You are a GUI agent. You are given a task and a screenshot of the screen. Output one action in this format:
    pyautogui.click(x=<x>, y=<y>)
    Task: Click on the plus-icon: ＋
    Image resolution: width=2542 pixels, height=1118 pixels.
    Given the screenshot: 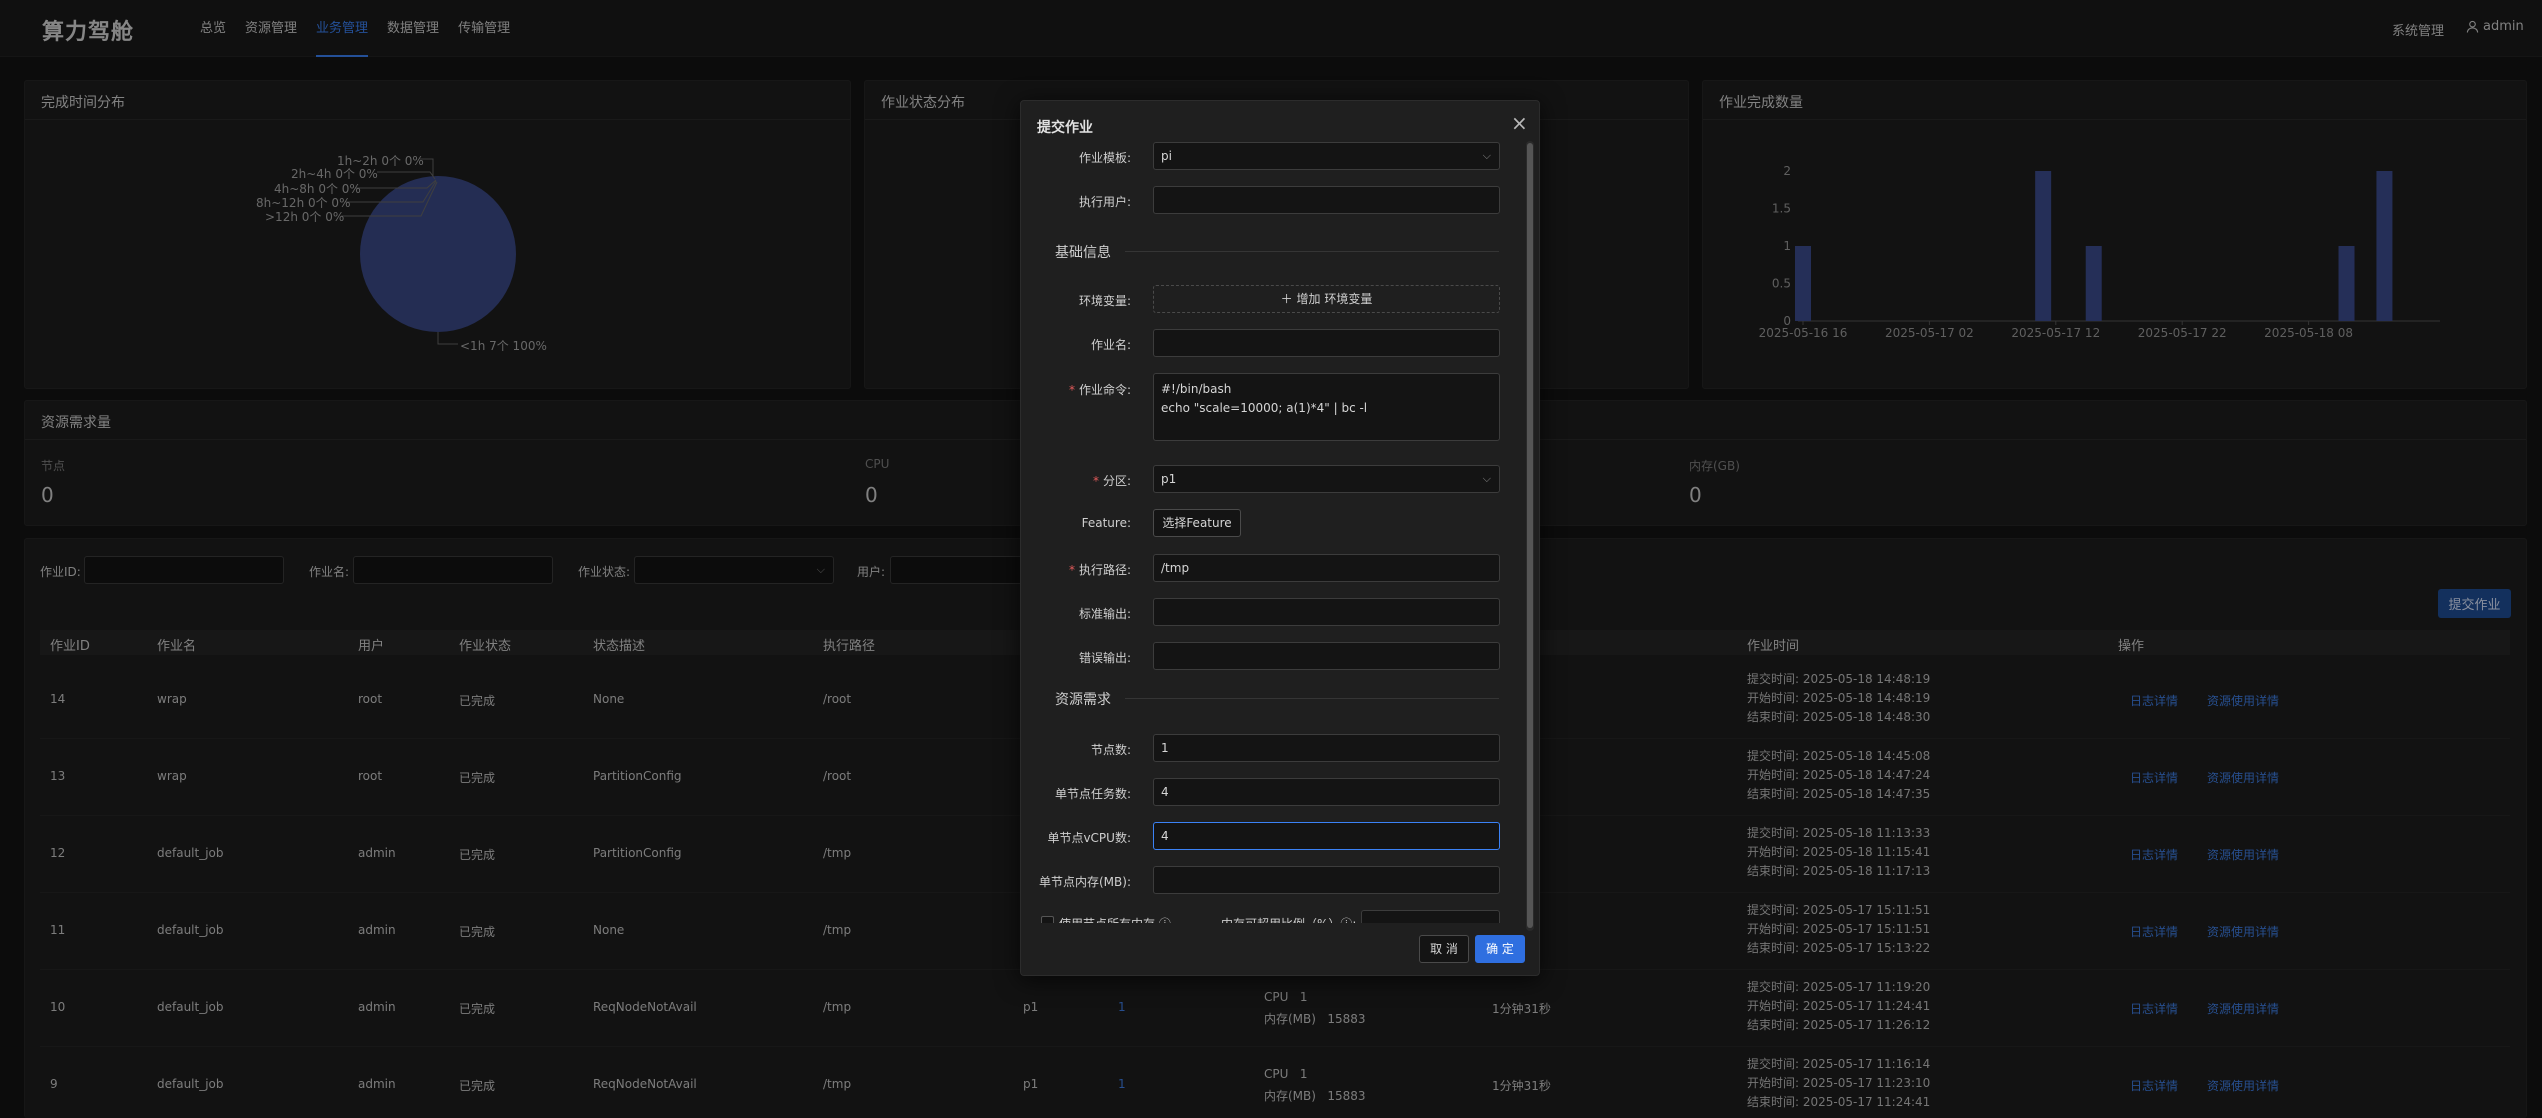 What is the action you would take?
    pyautogui.click(x=1286, y=299)
    